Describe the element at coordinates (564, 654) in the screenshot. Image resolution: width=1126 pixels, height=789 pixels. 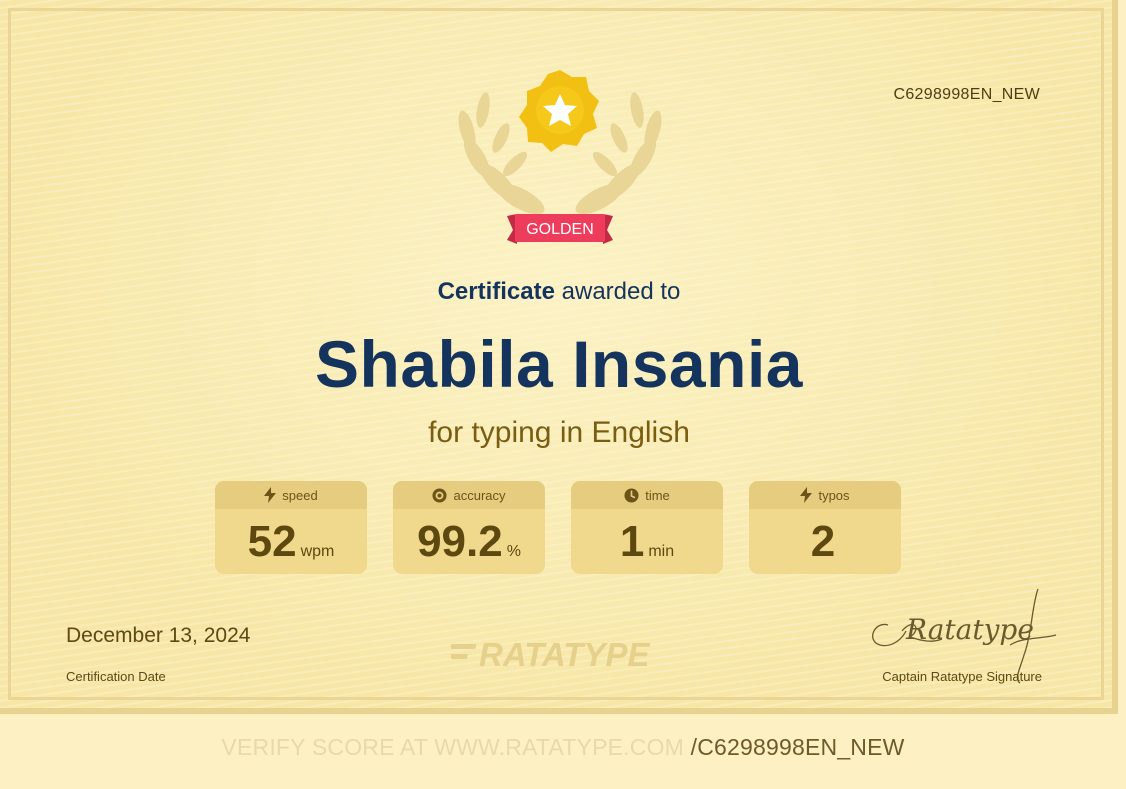
I see `brand-wordmark: RATATYPE` at that location.